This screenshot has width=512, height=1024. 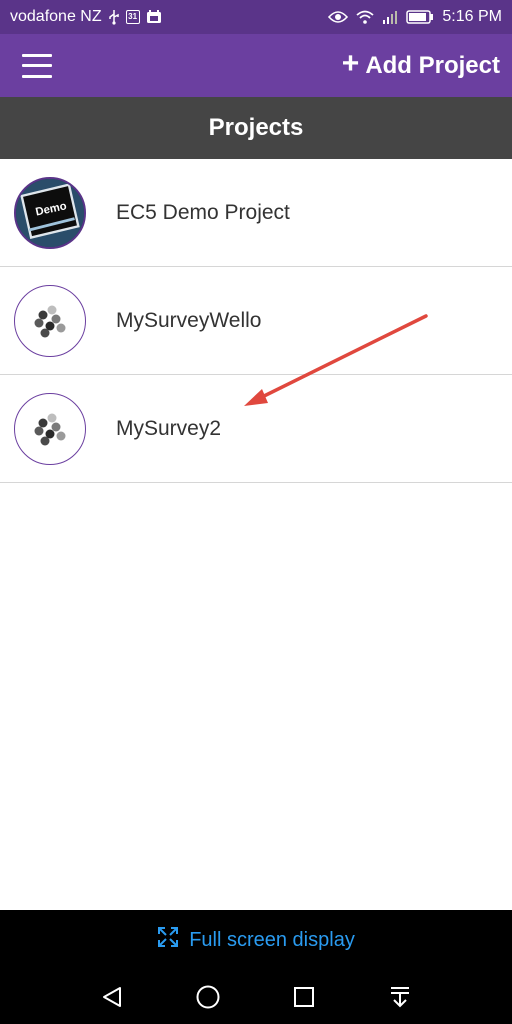 What do you see at coordinates (132, 17) in the screenshot?
I see `calendar-icon: 31` at bounding box center [132, 17].